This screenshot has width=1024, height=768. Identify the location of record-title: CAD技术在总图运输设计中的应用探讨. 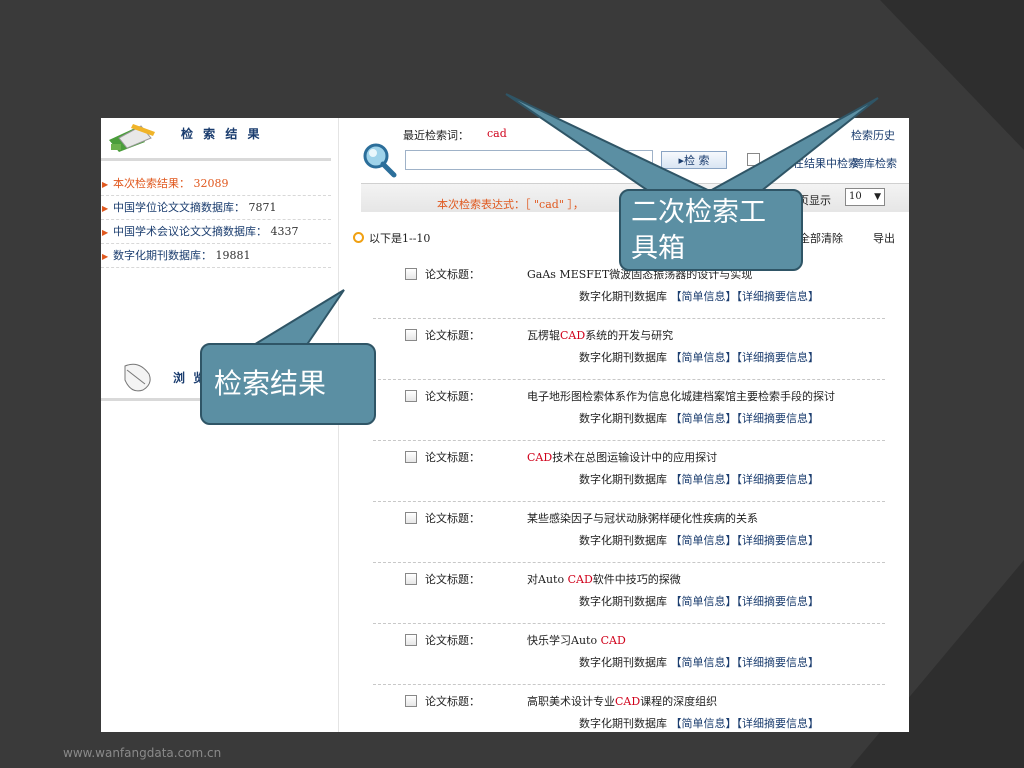
(622, 457).